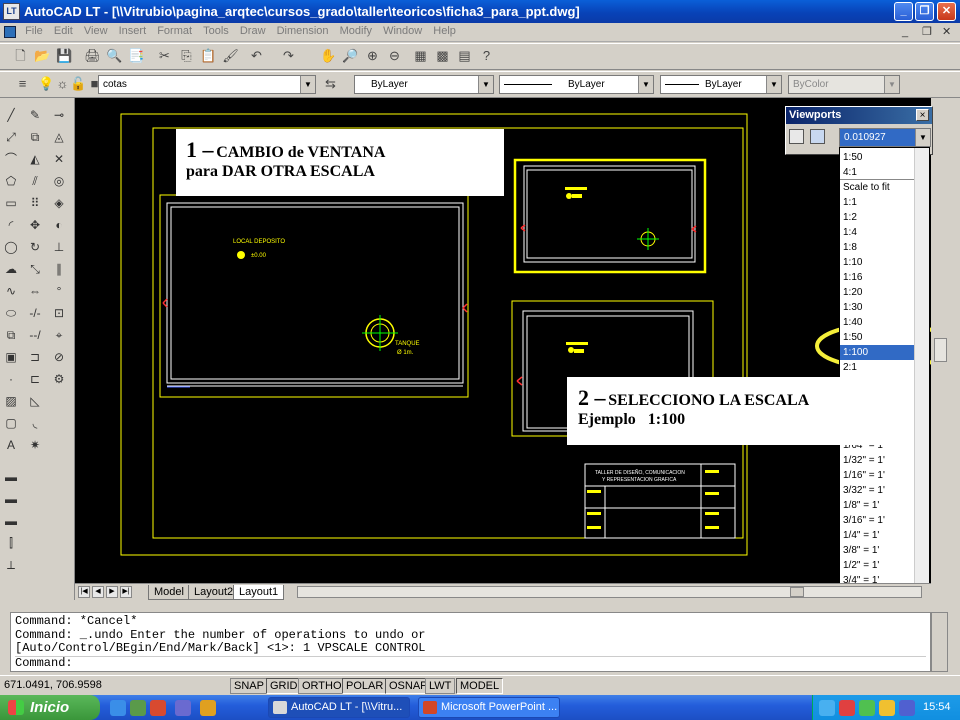 The image size is (960, 720). What do you see at coordinates (11, 423) in the screenshot?
I see `region-icon: ▢` at bounding box center [11, 423].